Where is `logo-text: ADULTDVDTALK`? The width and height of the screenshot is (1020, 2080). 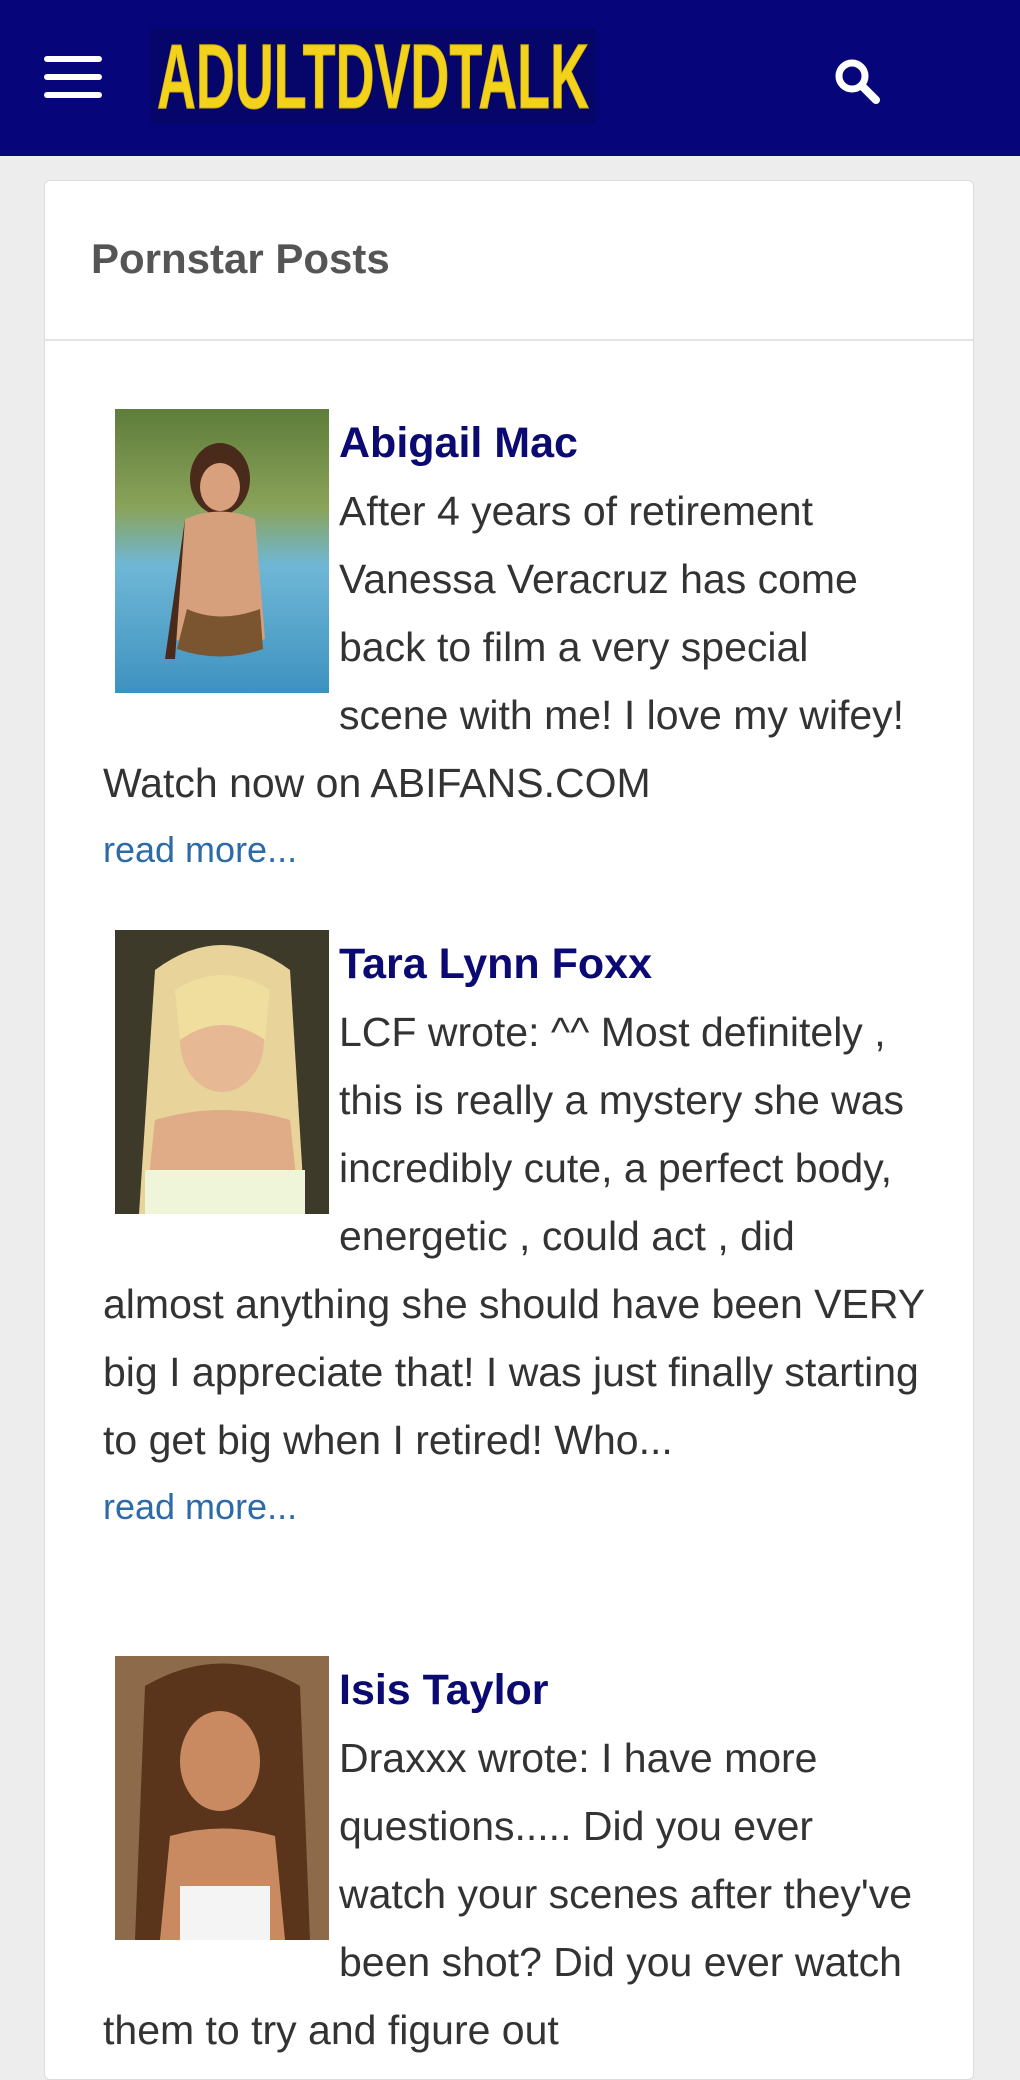 logo-text: ADULTDVDTALK is located at coordinates (373, 76).